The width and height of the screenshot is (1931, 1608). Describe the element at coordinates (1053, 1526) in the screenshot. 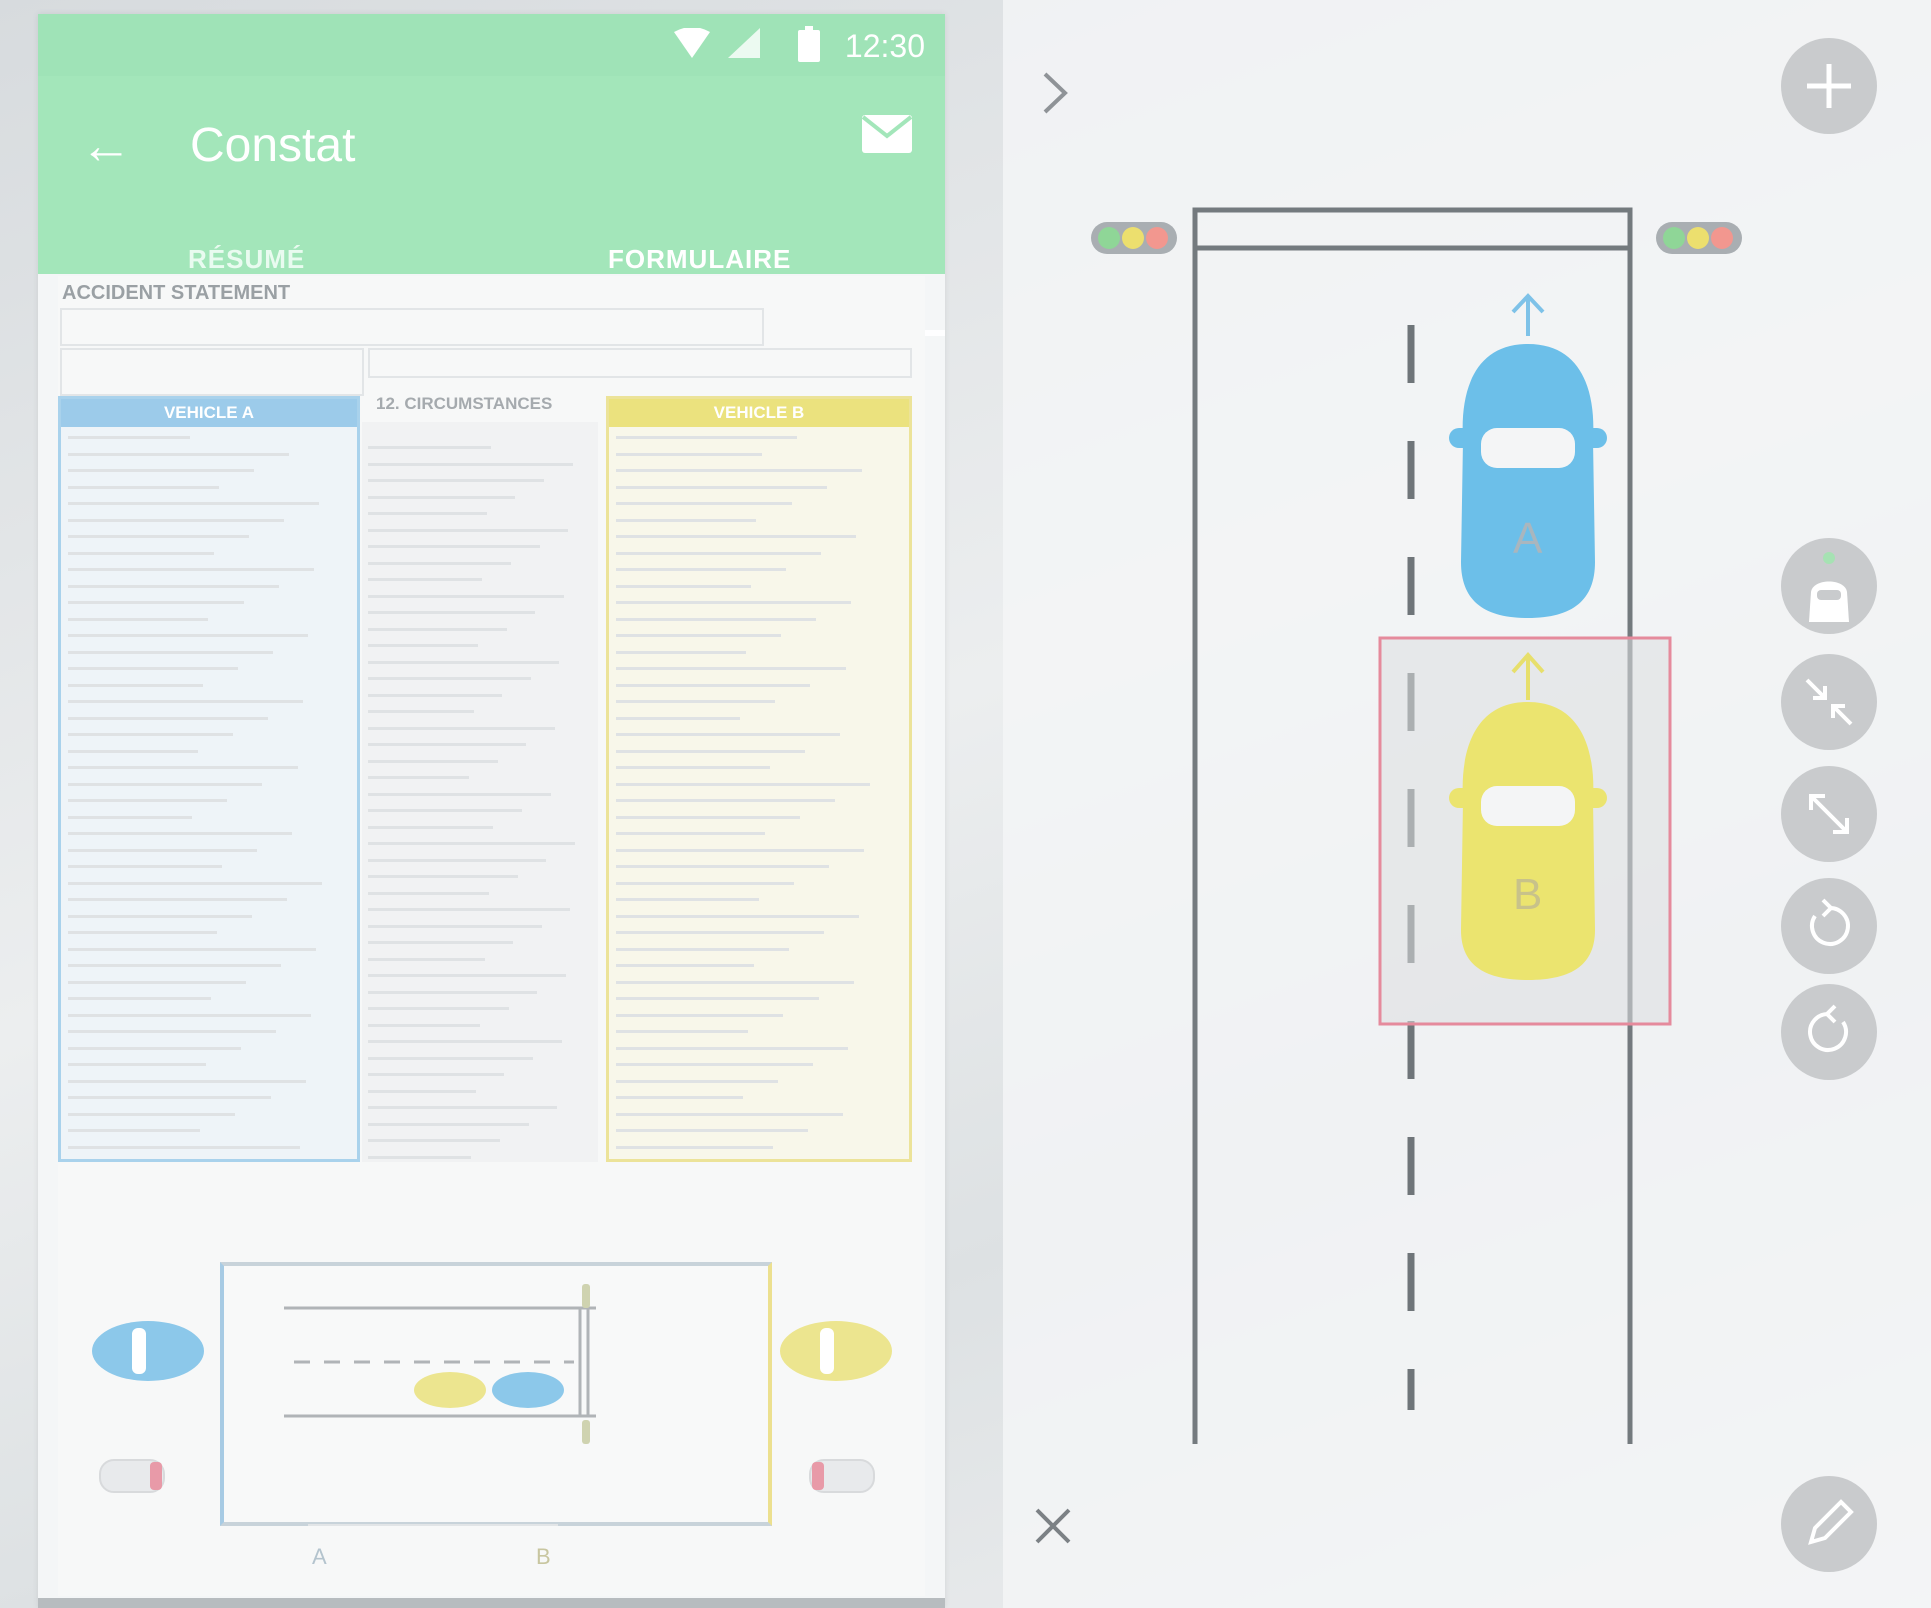

I see `close-icon` at that location.